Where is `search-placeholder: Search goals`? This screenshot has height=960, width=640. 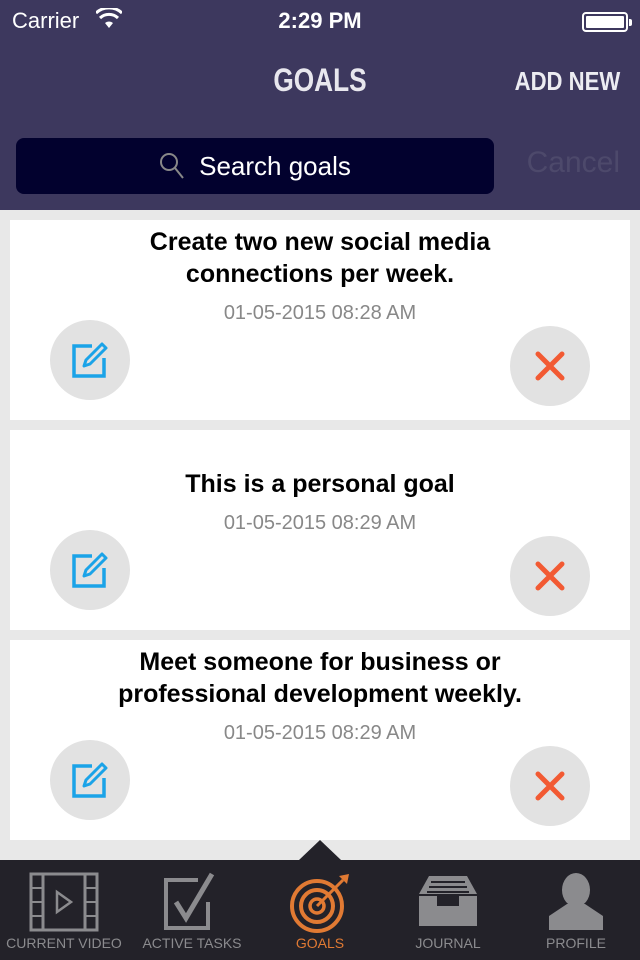
search-placeholder: Search goals is located at coordinates (275, 165).